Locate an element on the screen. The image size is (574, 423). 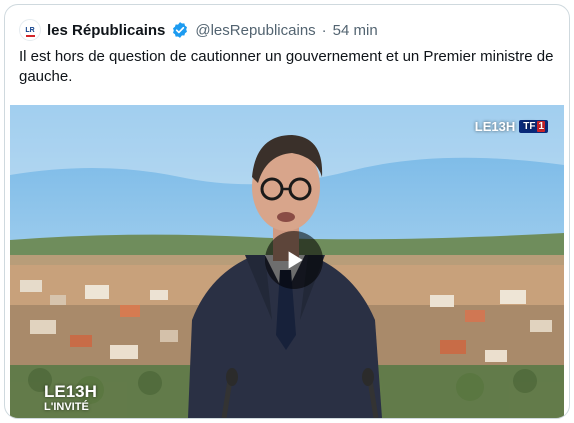
play-button is located at coordinates (294, 260).